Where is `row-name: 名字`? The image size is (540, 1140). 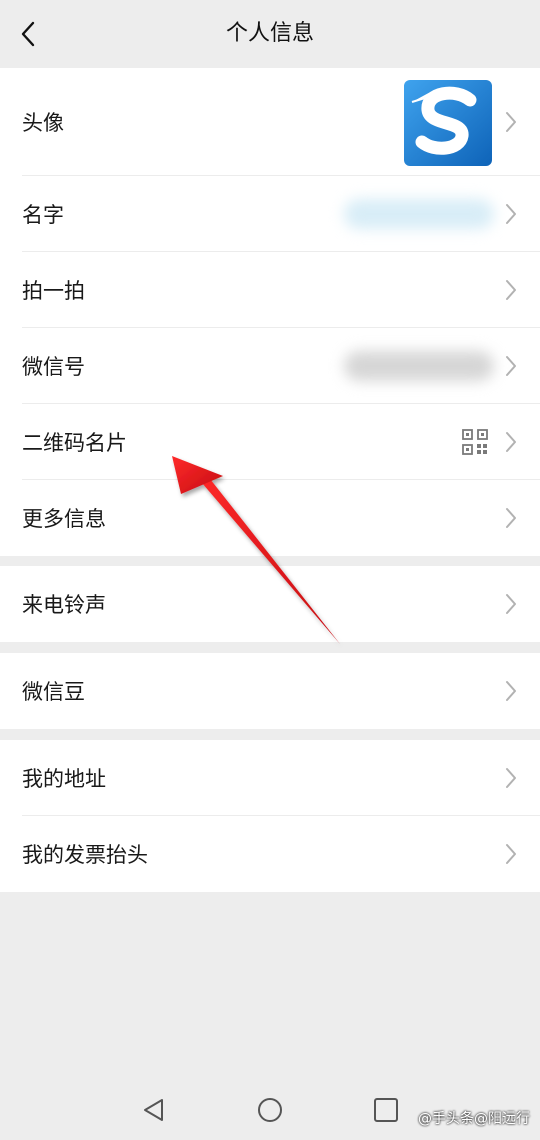 row-name: 名字 is located at coordinates (270, 214).